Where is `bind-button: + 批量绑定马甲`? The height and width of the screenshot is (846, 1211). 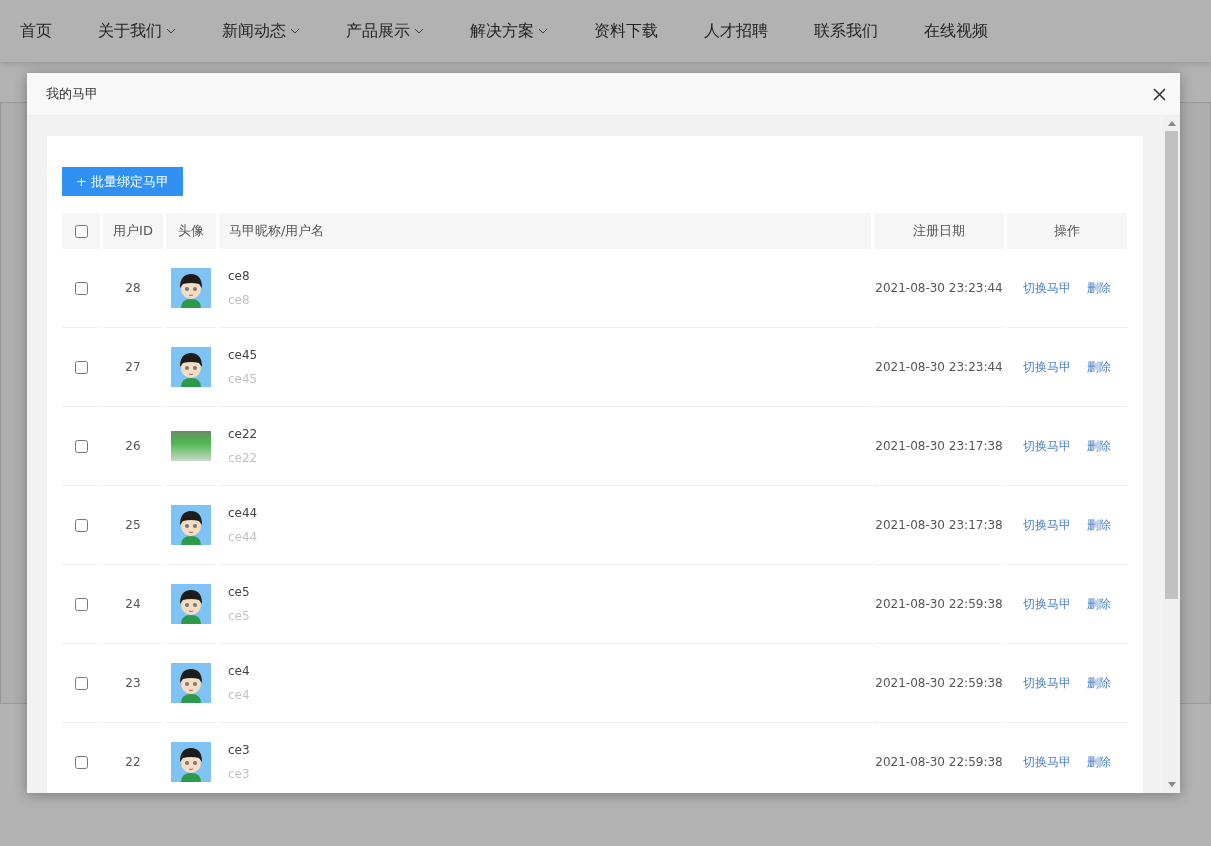
bind-button: + 批量绑定马甲 is located at coordinates (123, 181).